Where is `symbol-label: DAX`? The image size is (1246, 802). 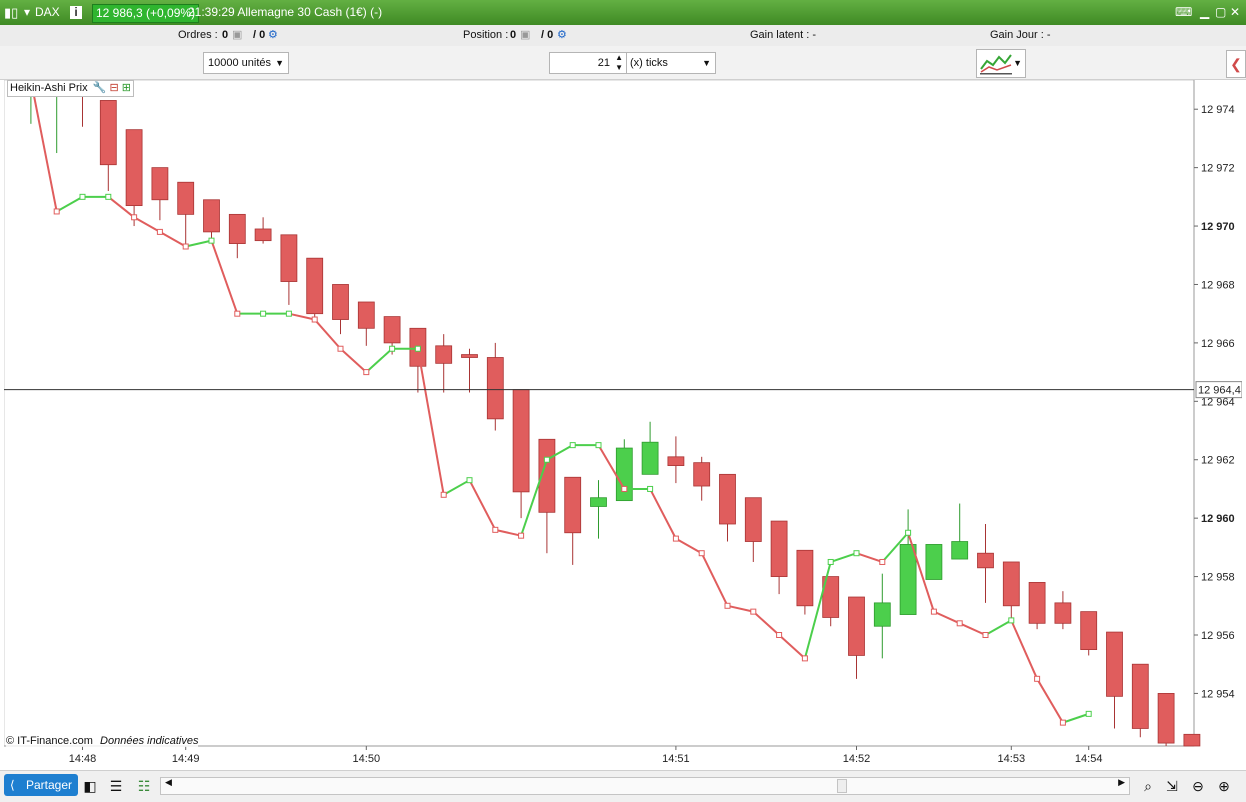
symbol-label: DAX is located at coordinates (47, 12).